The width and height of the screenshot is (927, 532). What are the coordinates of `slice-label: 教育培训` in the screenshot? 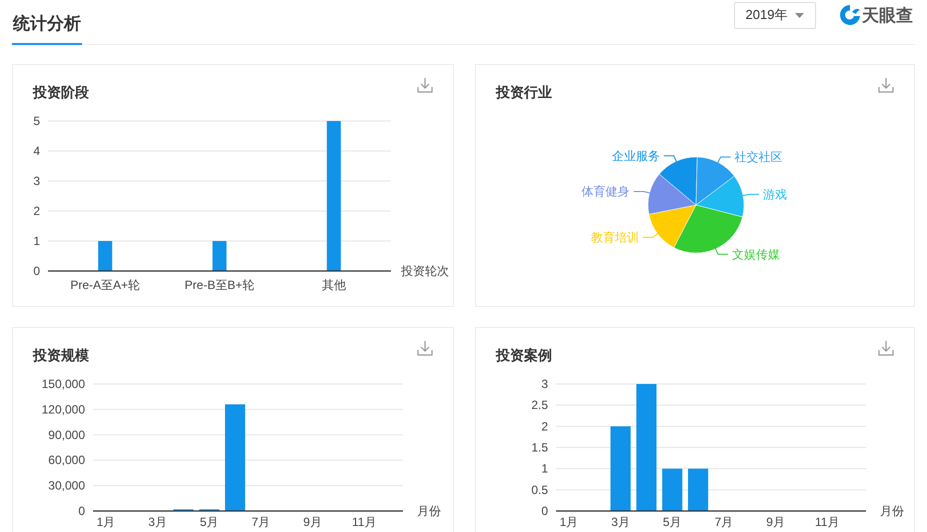 It's located at (614, 237).